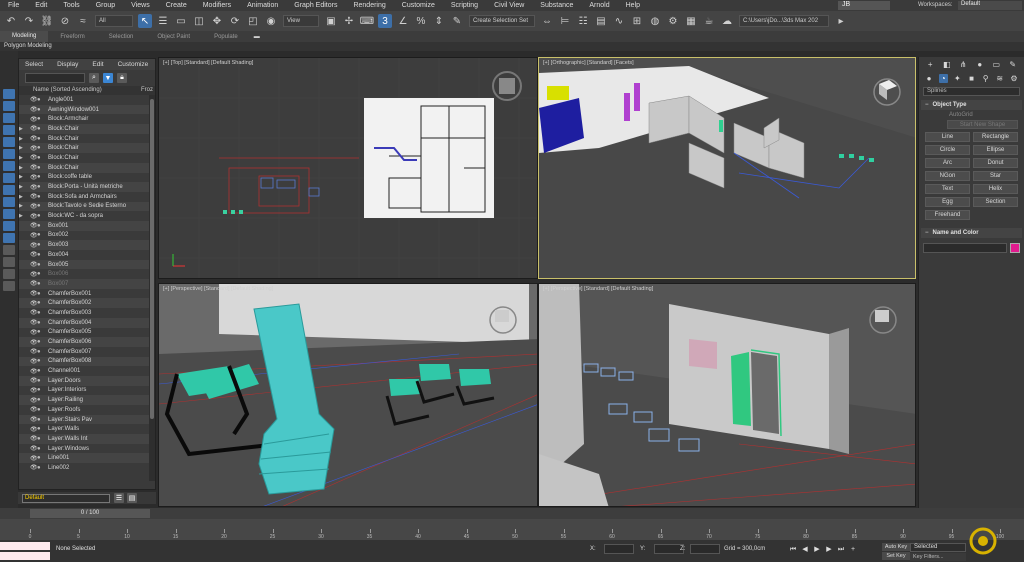  Describe the element at coordinates (132, 498) in the screenshot. I see `scene-explorer-icon: ▤` at that location.